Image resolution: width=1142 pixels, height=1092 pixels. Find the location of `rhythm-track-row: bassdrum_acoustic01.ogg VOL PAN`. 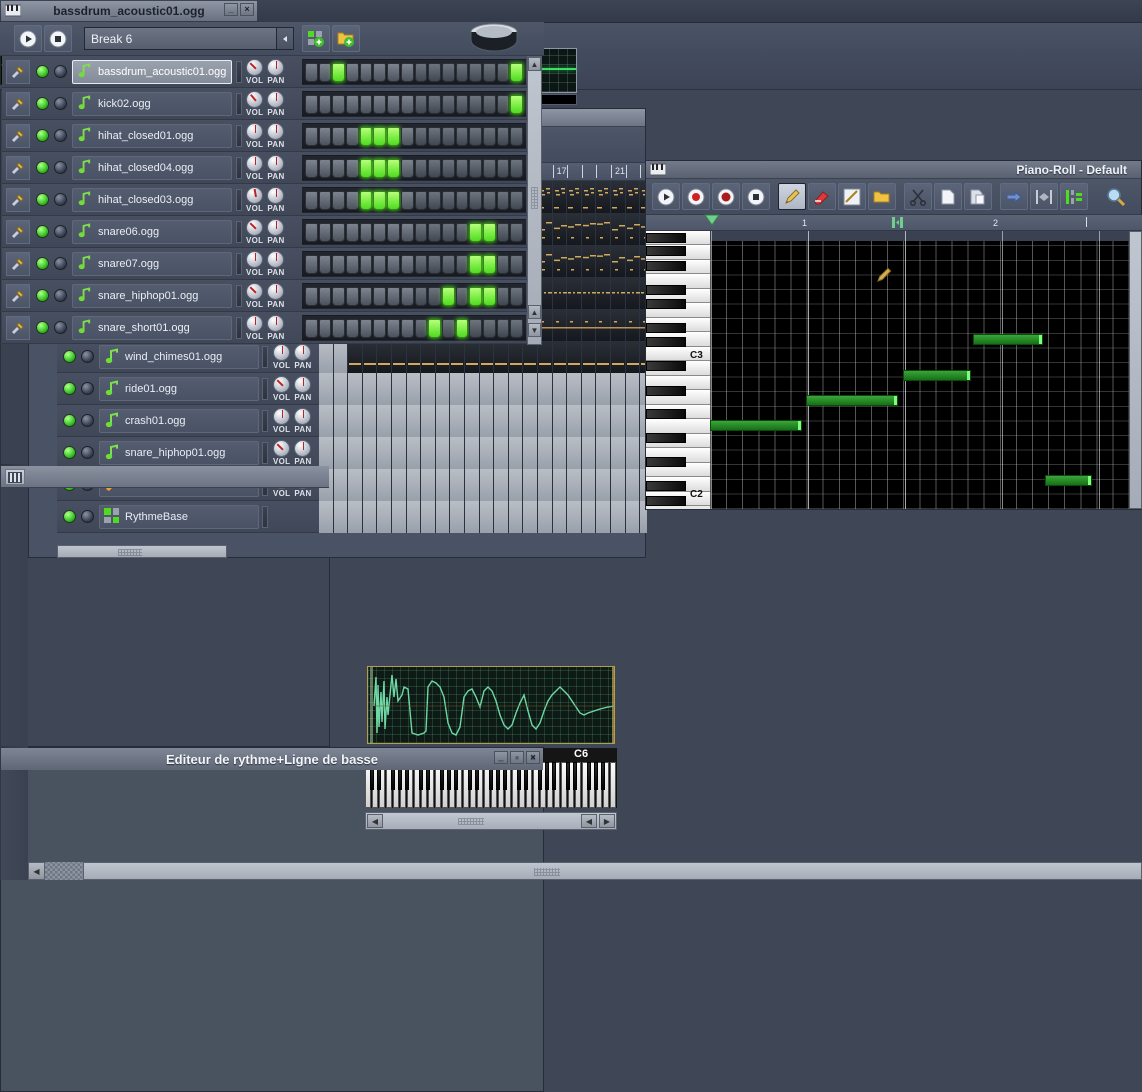

rhythm-track-row: bassdrum_acoustic01.ogg VOL PAN is located at coordinates (272, 72).